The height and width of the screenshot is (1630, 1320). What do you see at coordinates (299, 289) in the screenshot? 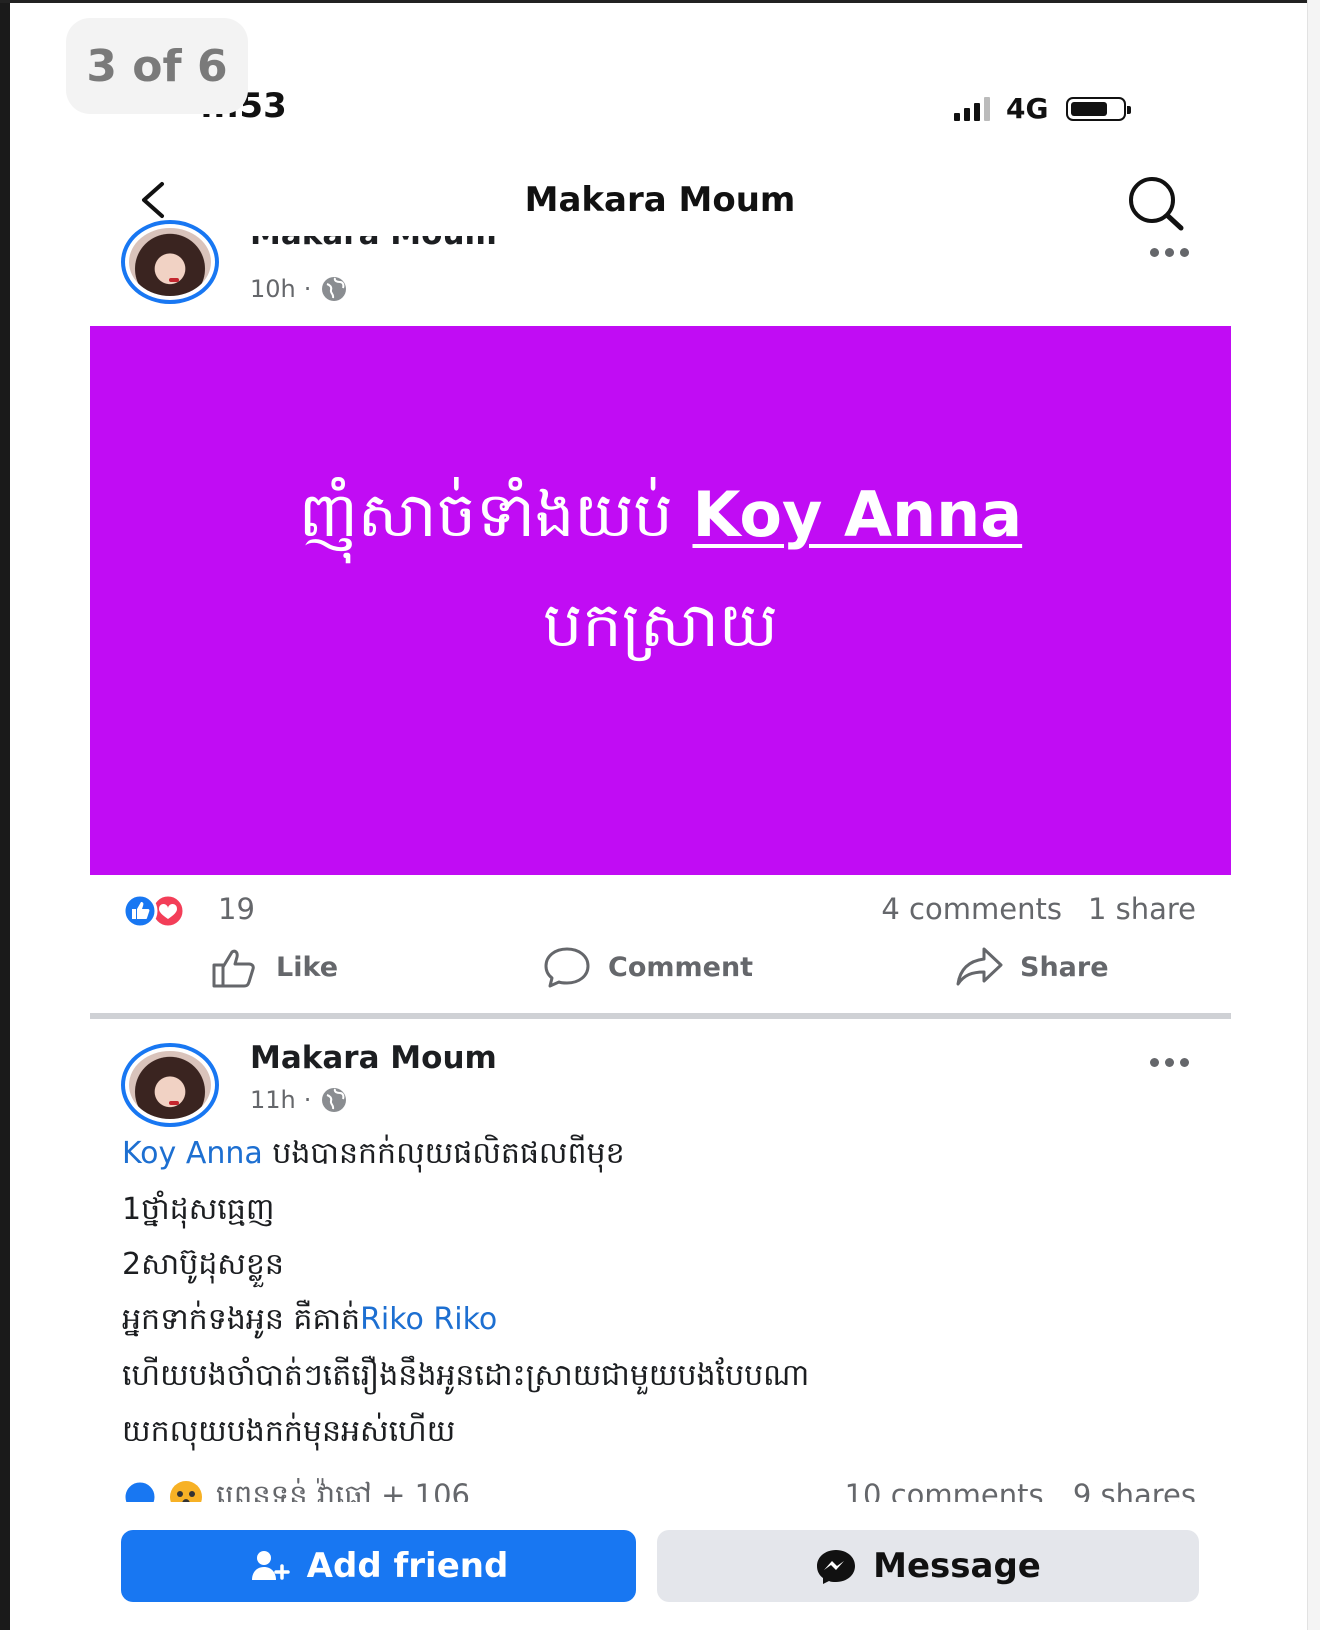
I see `post1-meta: 10h ·` at bounding box center [299, 289].